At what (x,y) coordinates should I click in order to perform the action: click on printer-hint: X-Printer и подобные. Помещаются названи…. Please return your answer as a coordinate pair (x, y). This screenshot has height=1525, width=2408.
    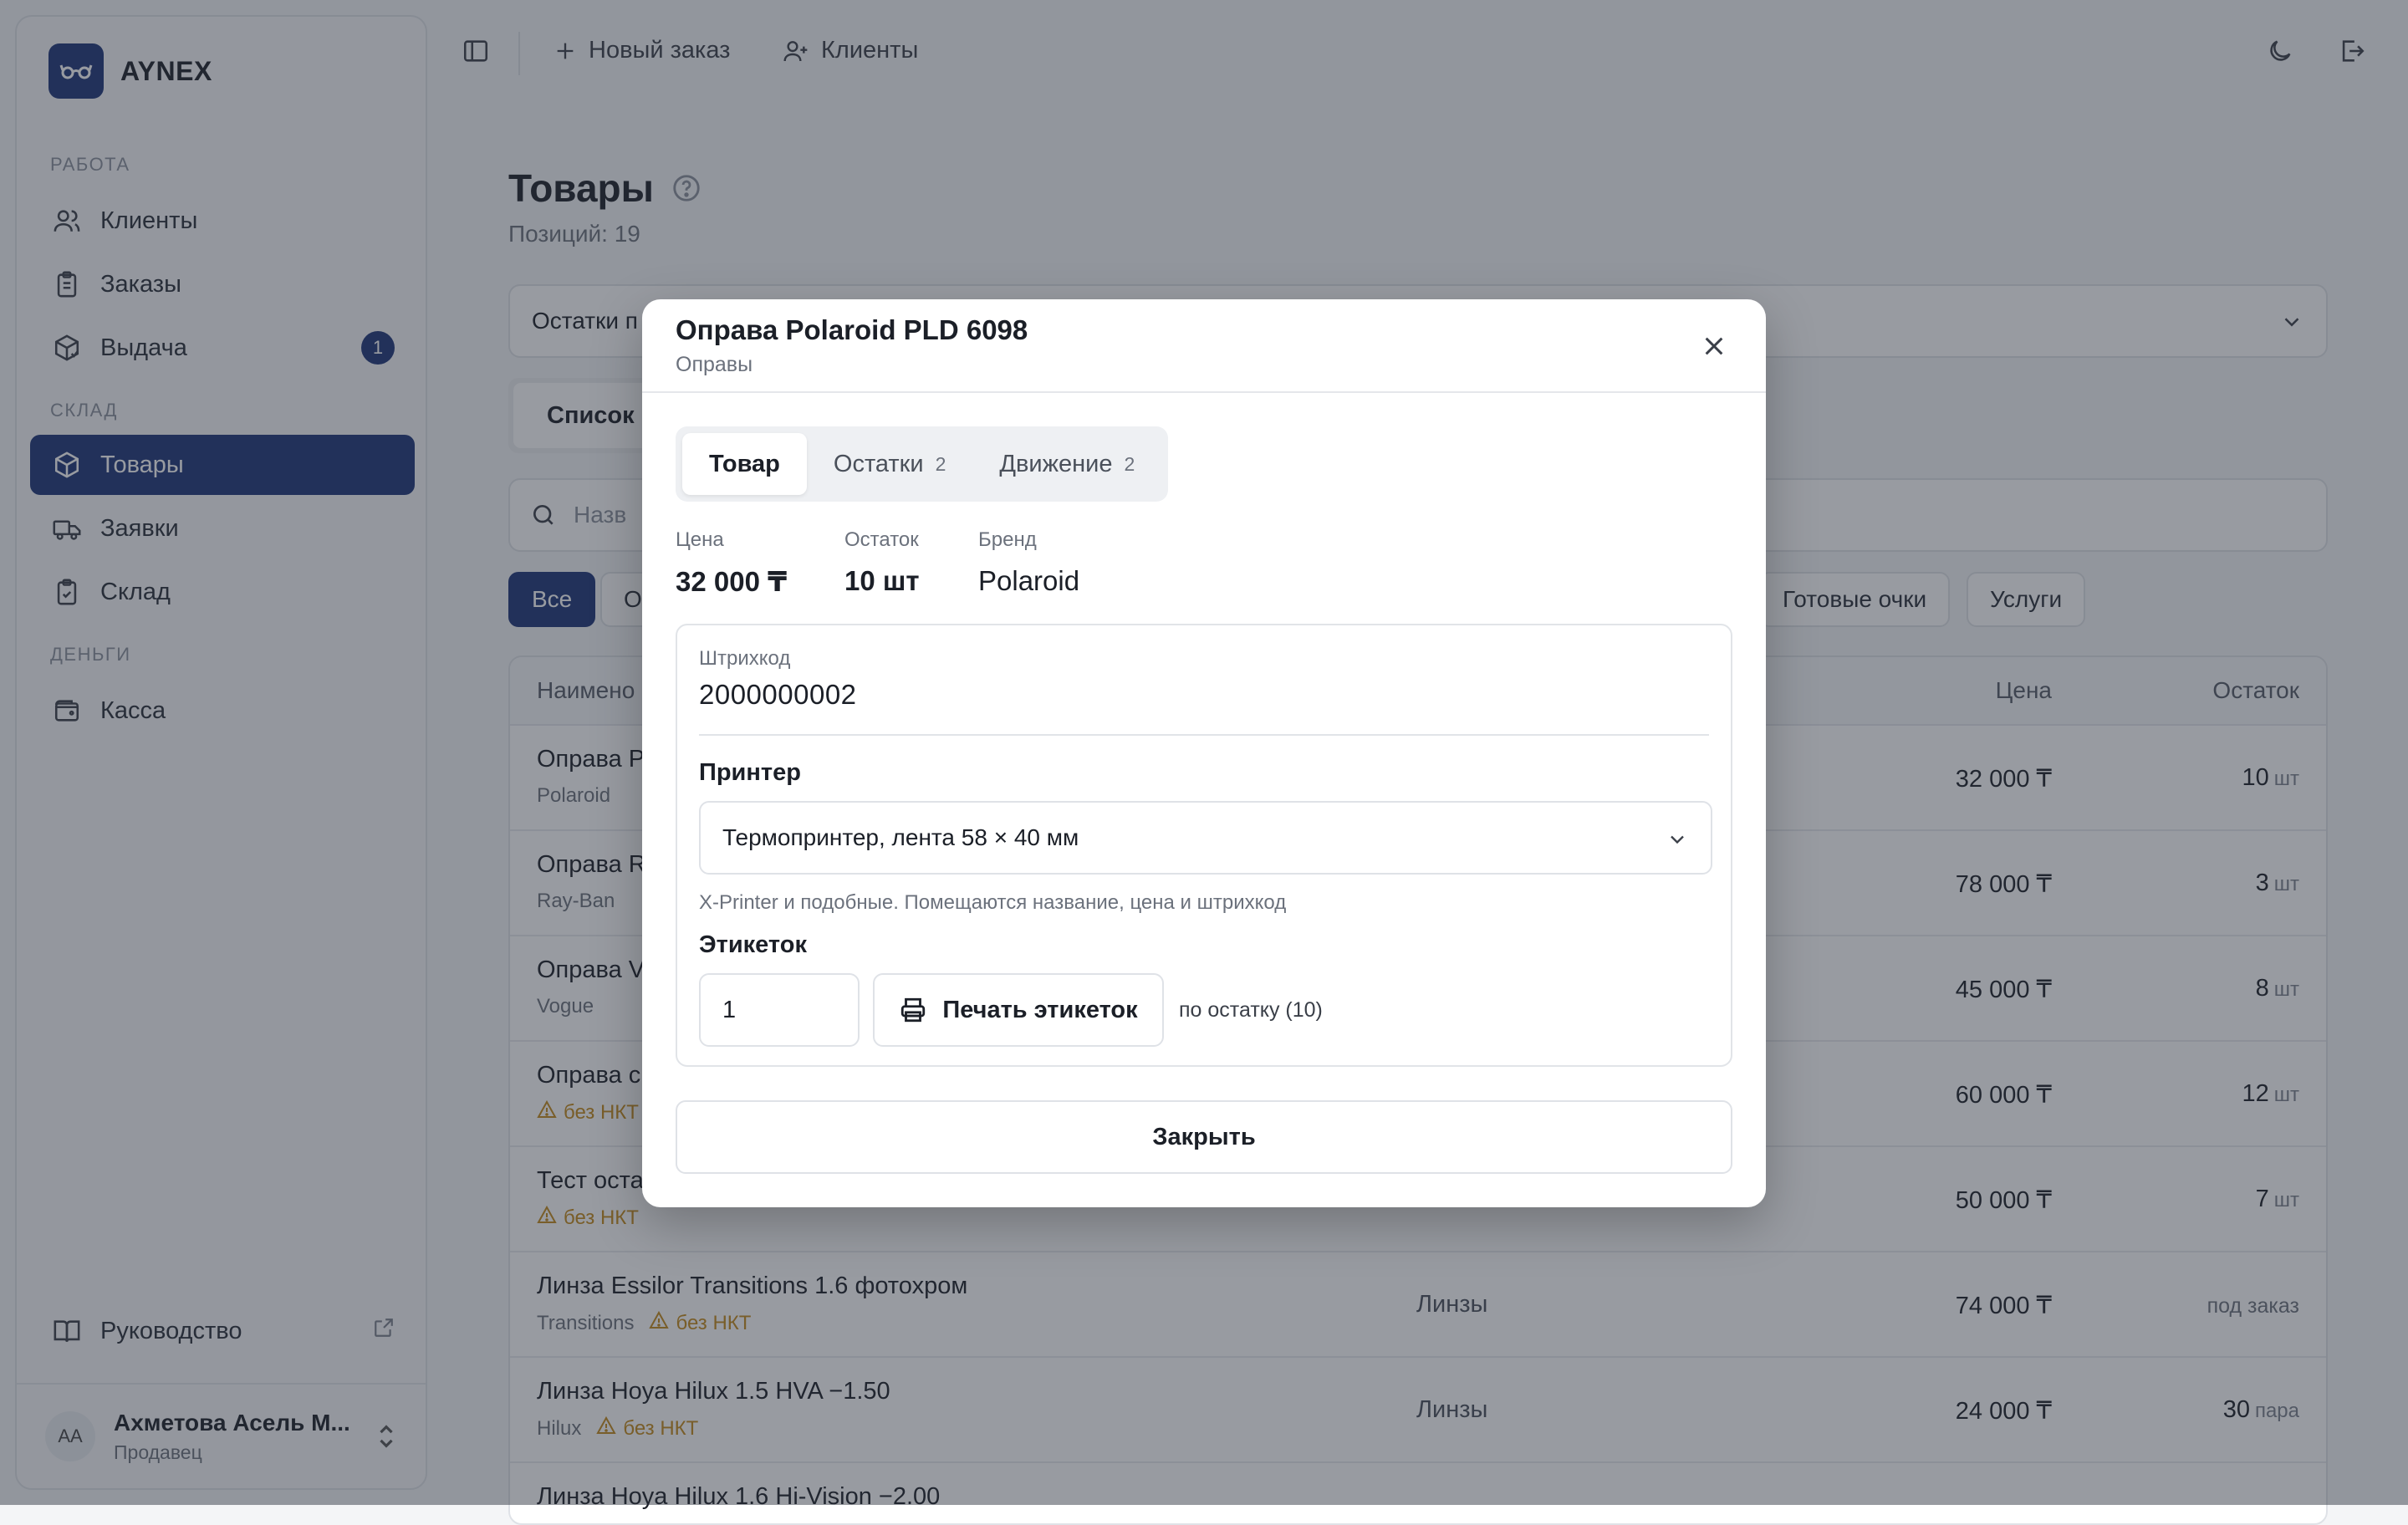
    Looking at the image, I should click on (993, 902).